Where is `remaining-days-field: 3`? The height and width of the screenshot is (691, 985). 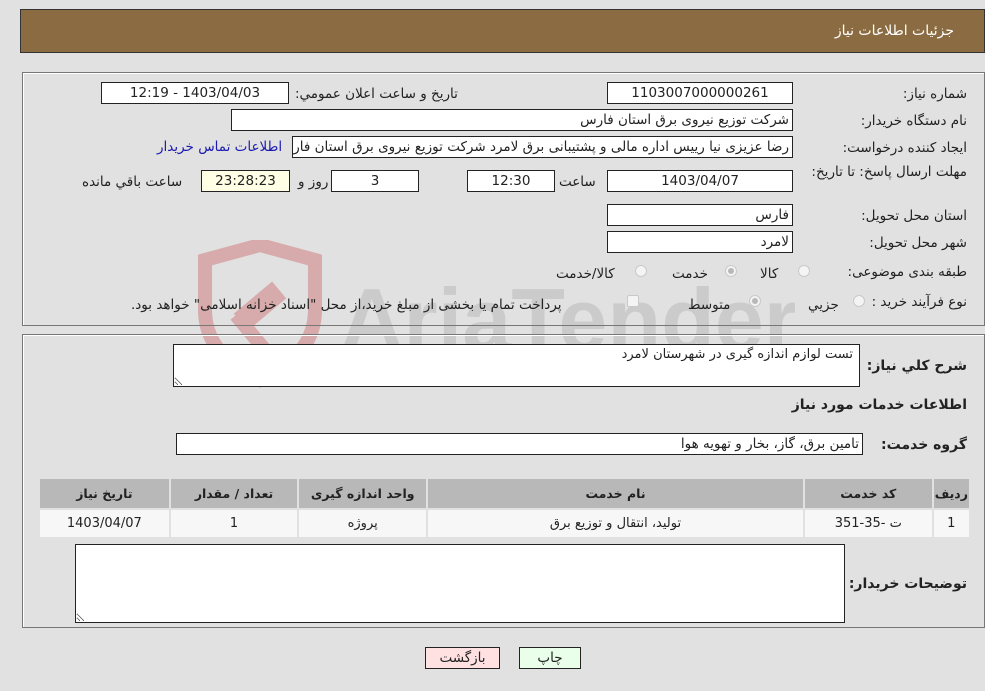 remaining-days-field: 3 is located at coordinates (375, 181).